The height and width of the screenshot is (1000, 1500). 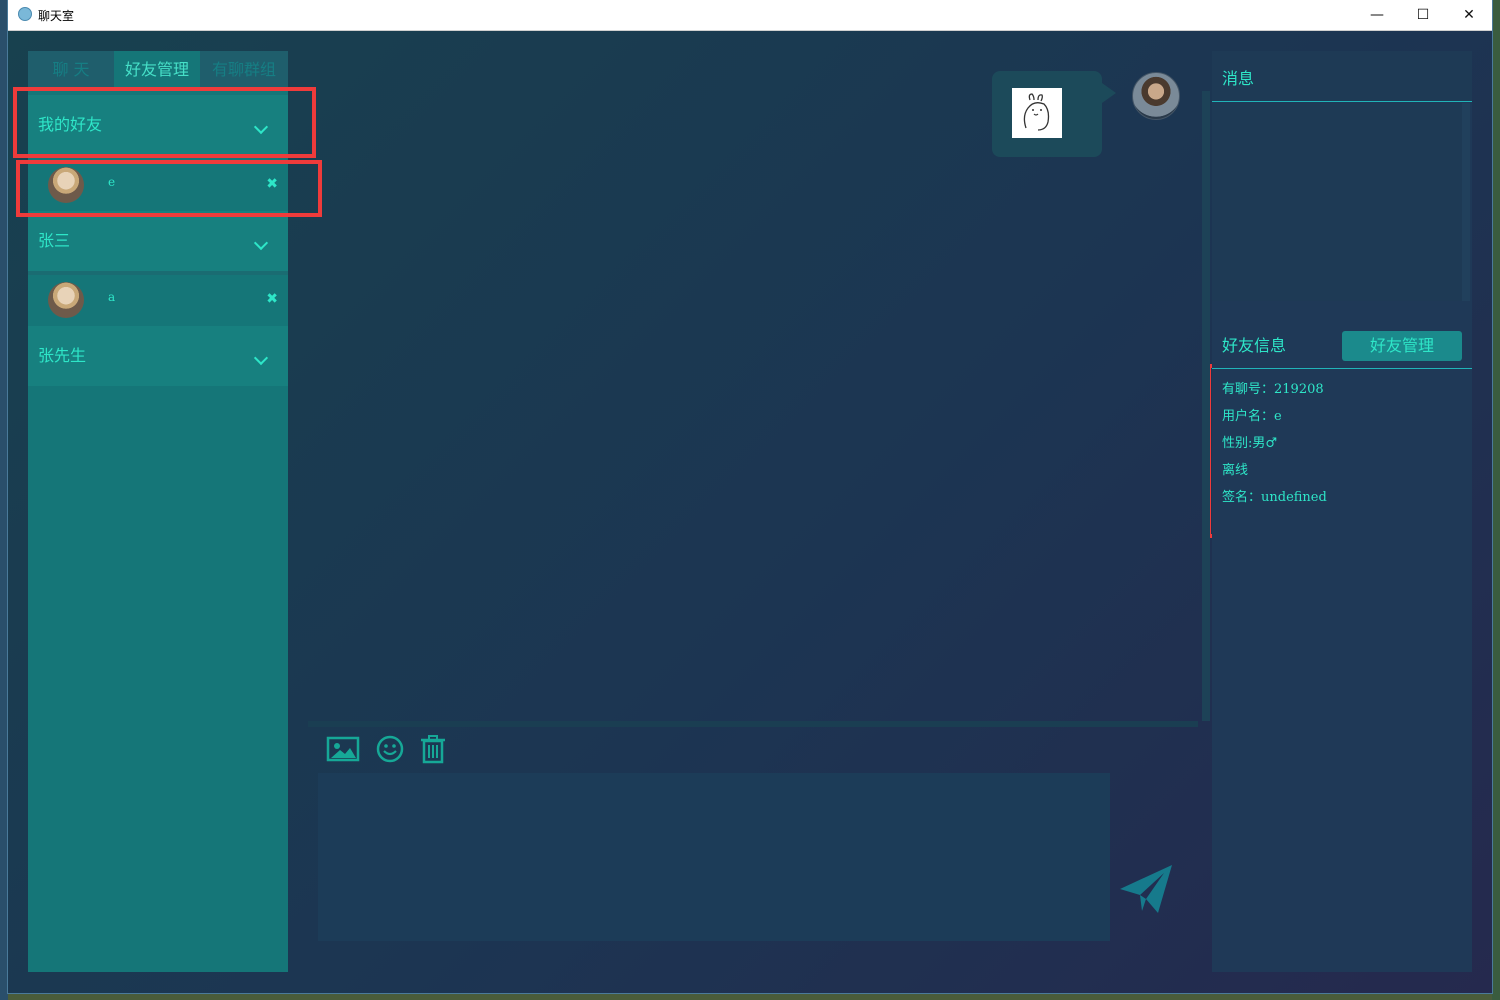 I want to click on tab-friend-management: 好友管理, so click(x=157, y=70).